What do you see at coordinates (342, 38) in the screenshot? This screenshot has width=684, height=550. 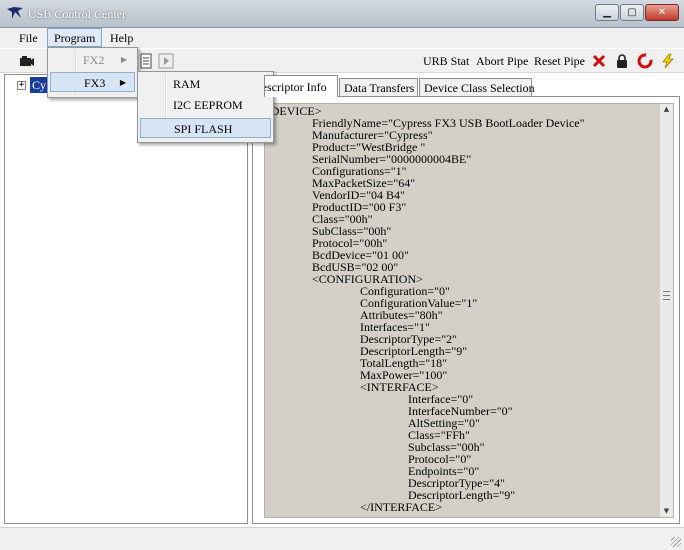 I see `menu-bar: File Program Help` at bounding box center [342, 38].